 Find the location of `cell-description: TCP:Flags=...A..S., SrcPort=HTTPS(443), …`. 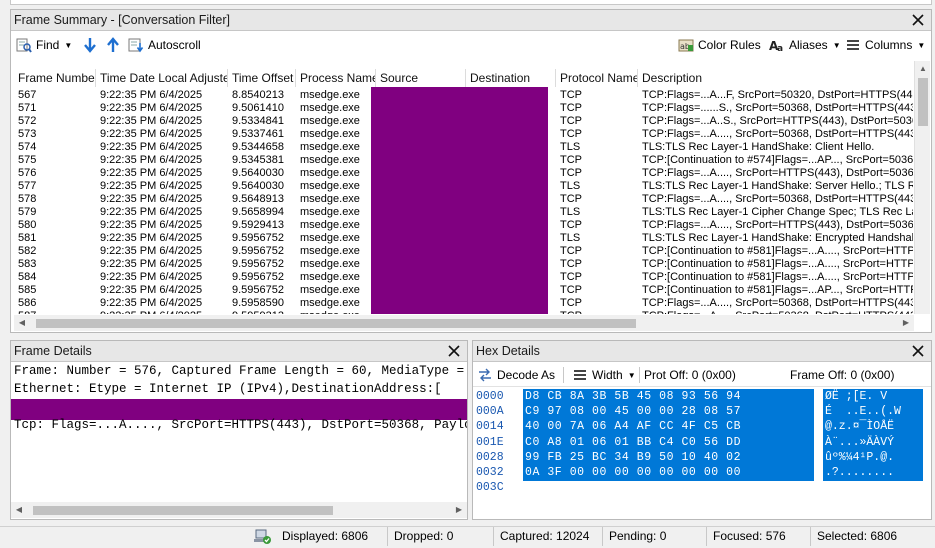

cell-description: TCP:Flags=...A..S., SrcPort=HTTPS(443), … is located at coordinates (777, 121).